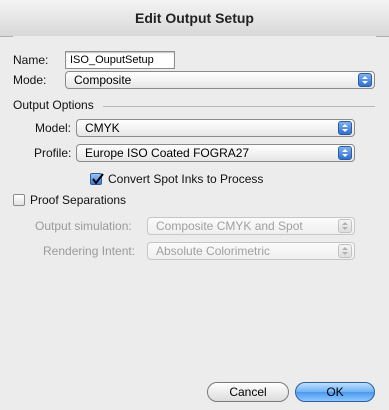 The width and height of the screenshot is (389, 410). What do you see at coordinates (213, 251) in the screenshot?
I see `rendering-intent-value: Absolute Colorimetric` at bounding box center [213, 251].